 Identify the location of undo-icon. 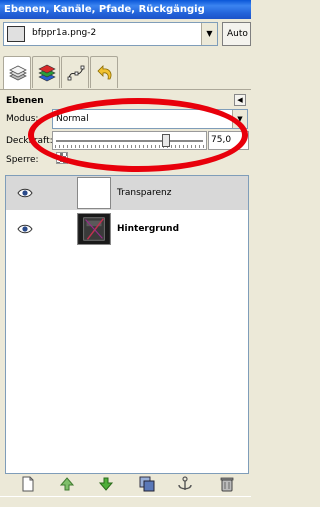
(104, 72).